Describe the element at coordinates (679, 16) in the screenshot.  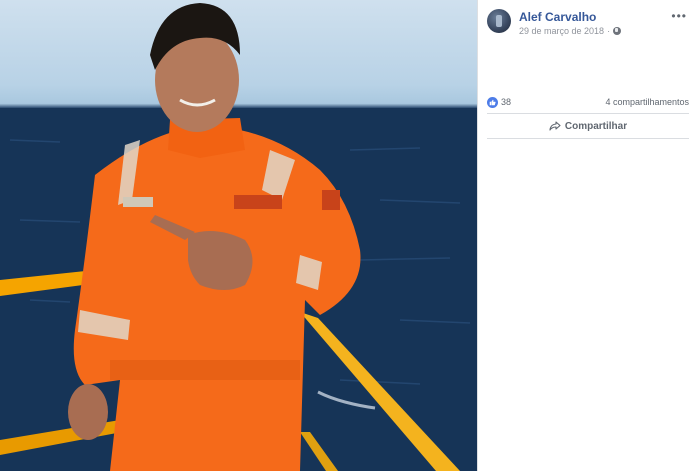
I see `more-options-icon: •••` at that location.